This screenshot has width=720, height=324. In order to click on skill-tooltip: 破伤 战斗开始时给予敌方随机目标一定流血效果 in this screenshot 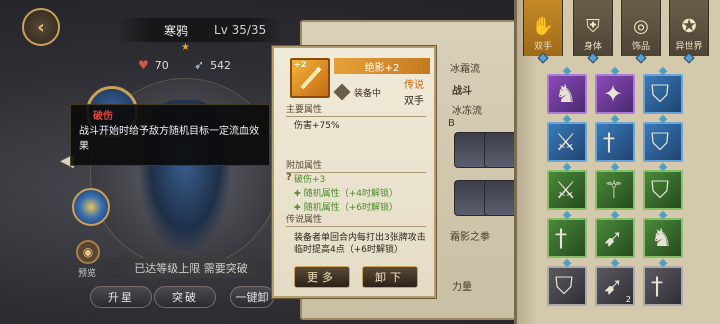, I will do `click(170, 135)`.